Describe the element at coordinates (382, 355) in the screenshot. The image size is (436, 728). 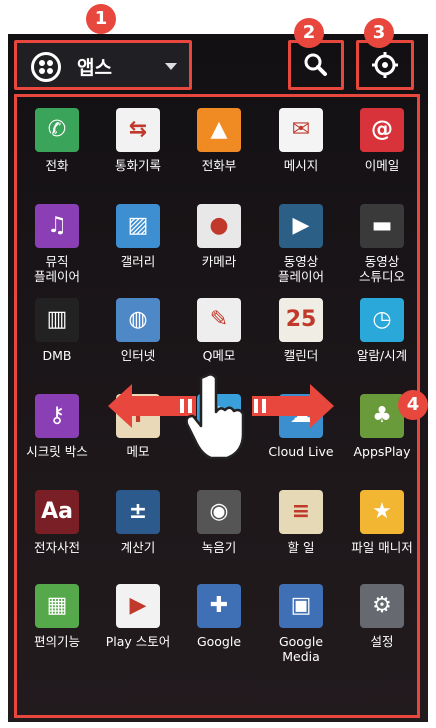
I see `app-label: 알람/시계` at that location.